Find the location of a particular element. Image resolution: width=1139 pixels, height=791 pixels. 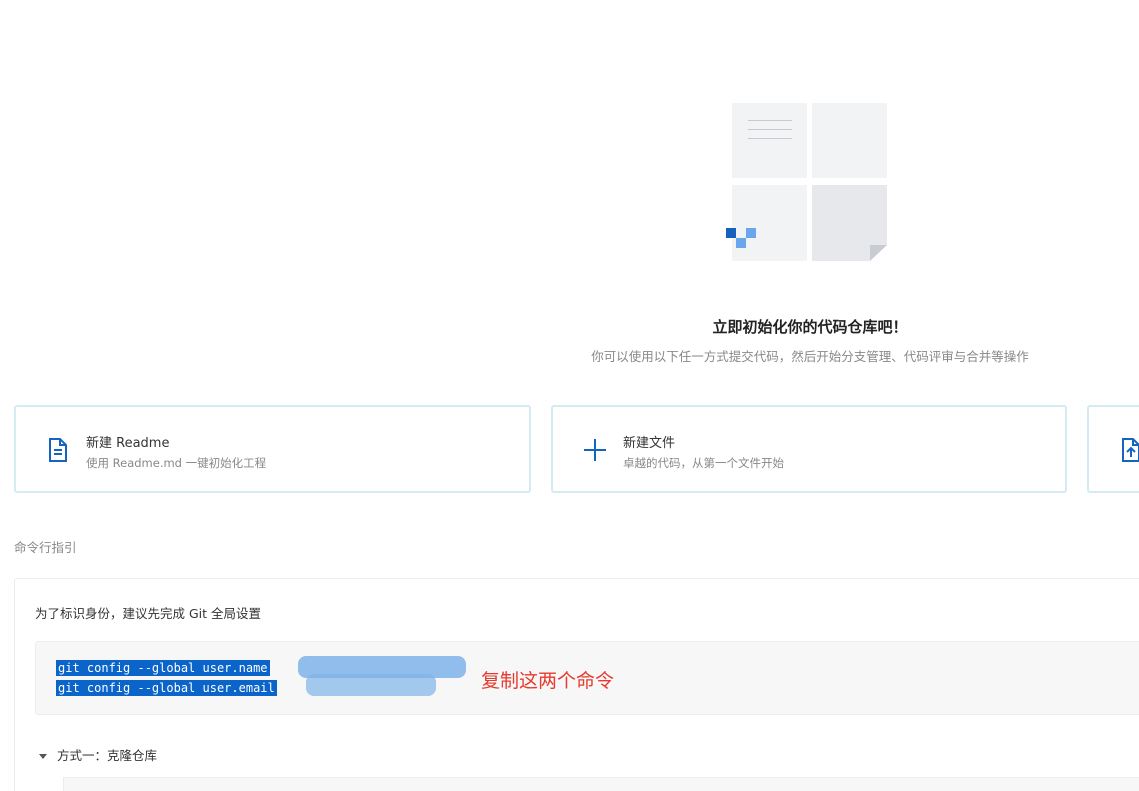

hero-subtitle: 你可以使用以下任一方式提交代码，然后开始分支管理、代码评审与合并等操作 is located at coordinates (810, 356).